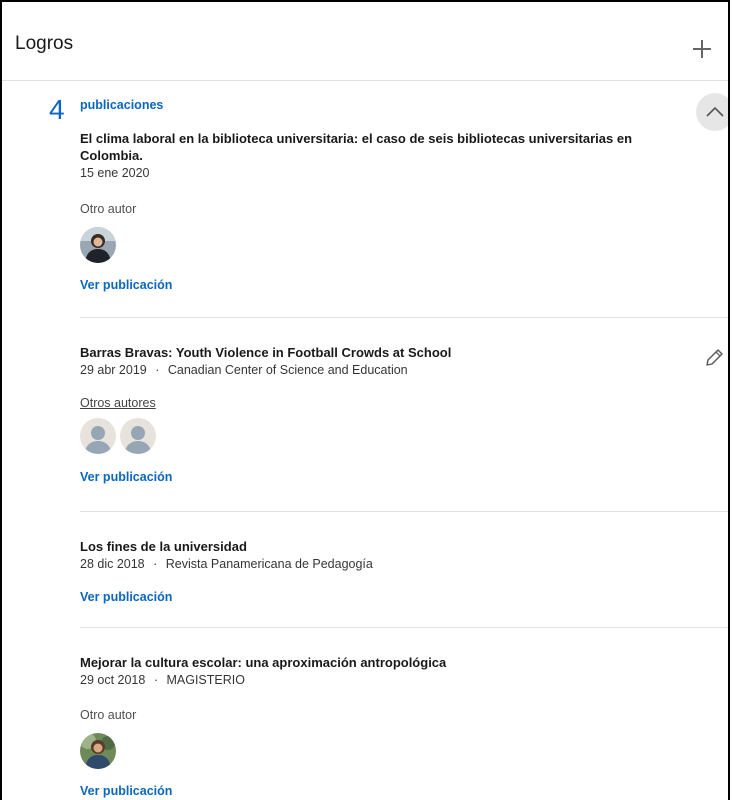  I want to click on publication-title: Los fines de la universidad, so click(163, 546).